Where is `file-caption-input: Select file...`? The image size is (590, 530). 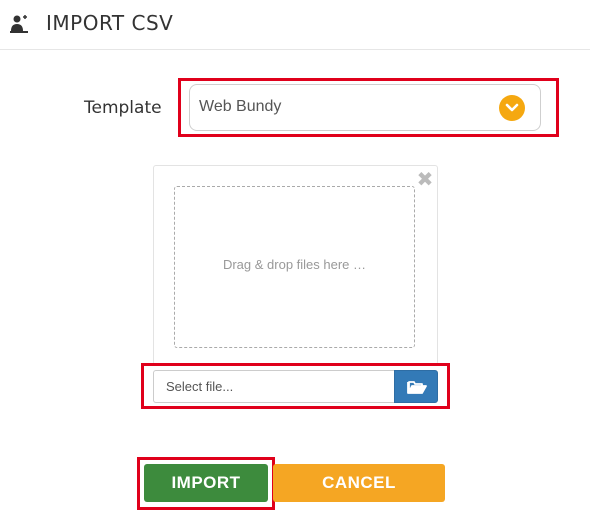 file-caption-input: Select file... is located at coordinates (274, 386).